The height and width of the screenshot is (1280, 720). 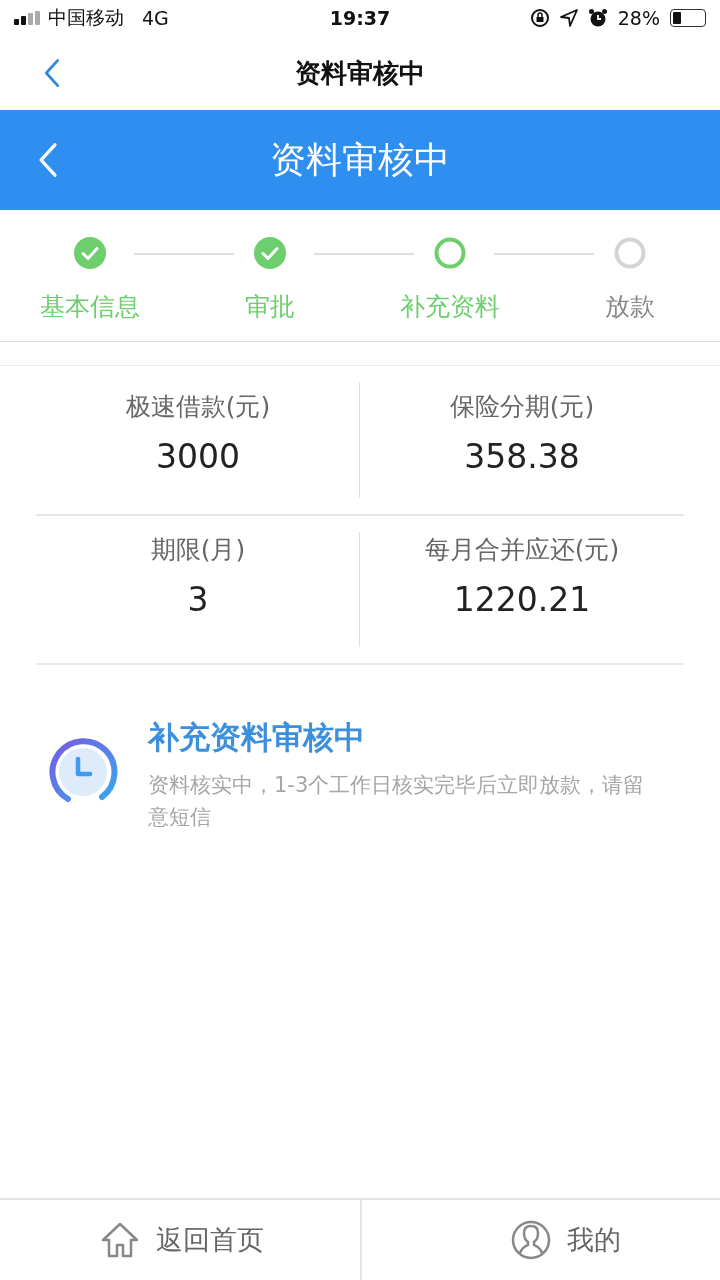 I want to click on notice-title: 补充资料审核中, so click(x=257, y=737).